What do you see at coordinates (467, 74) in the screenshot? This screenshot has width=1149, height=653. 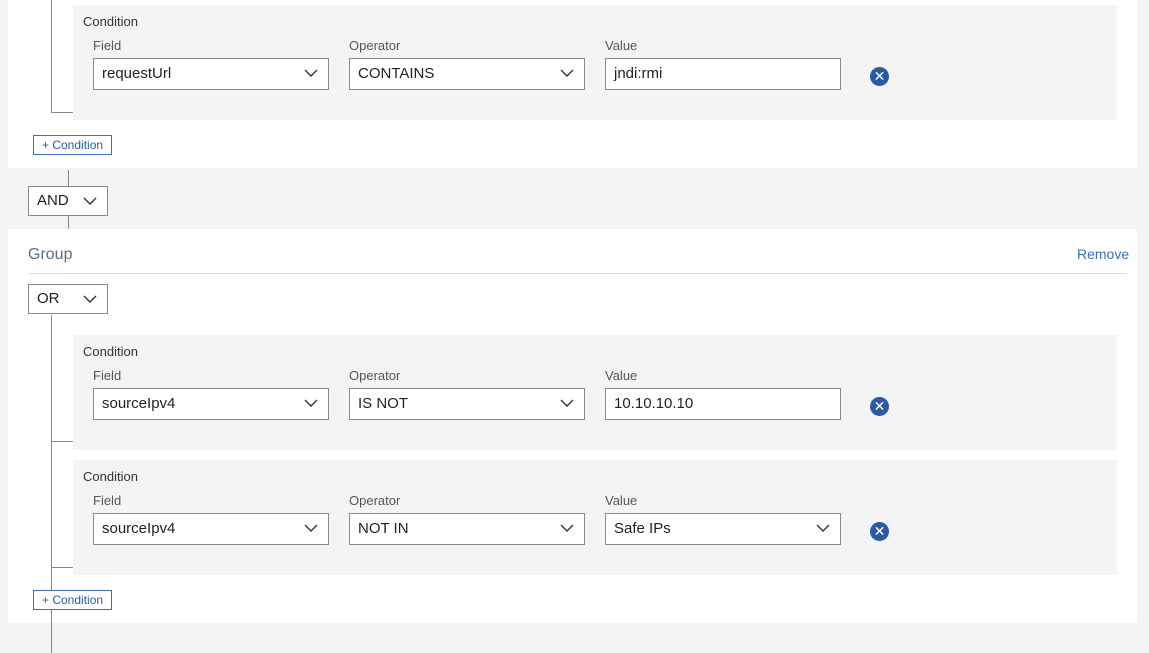 I see `operator-select: CONTAINS` at bounding box center [467, 74].